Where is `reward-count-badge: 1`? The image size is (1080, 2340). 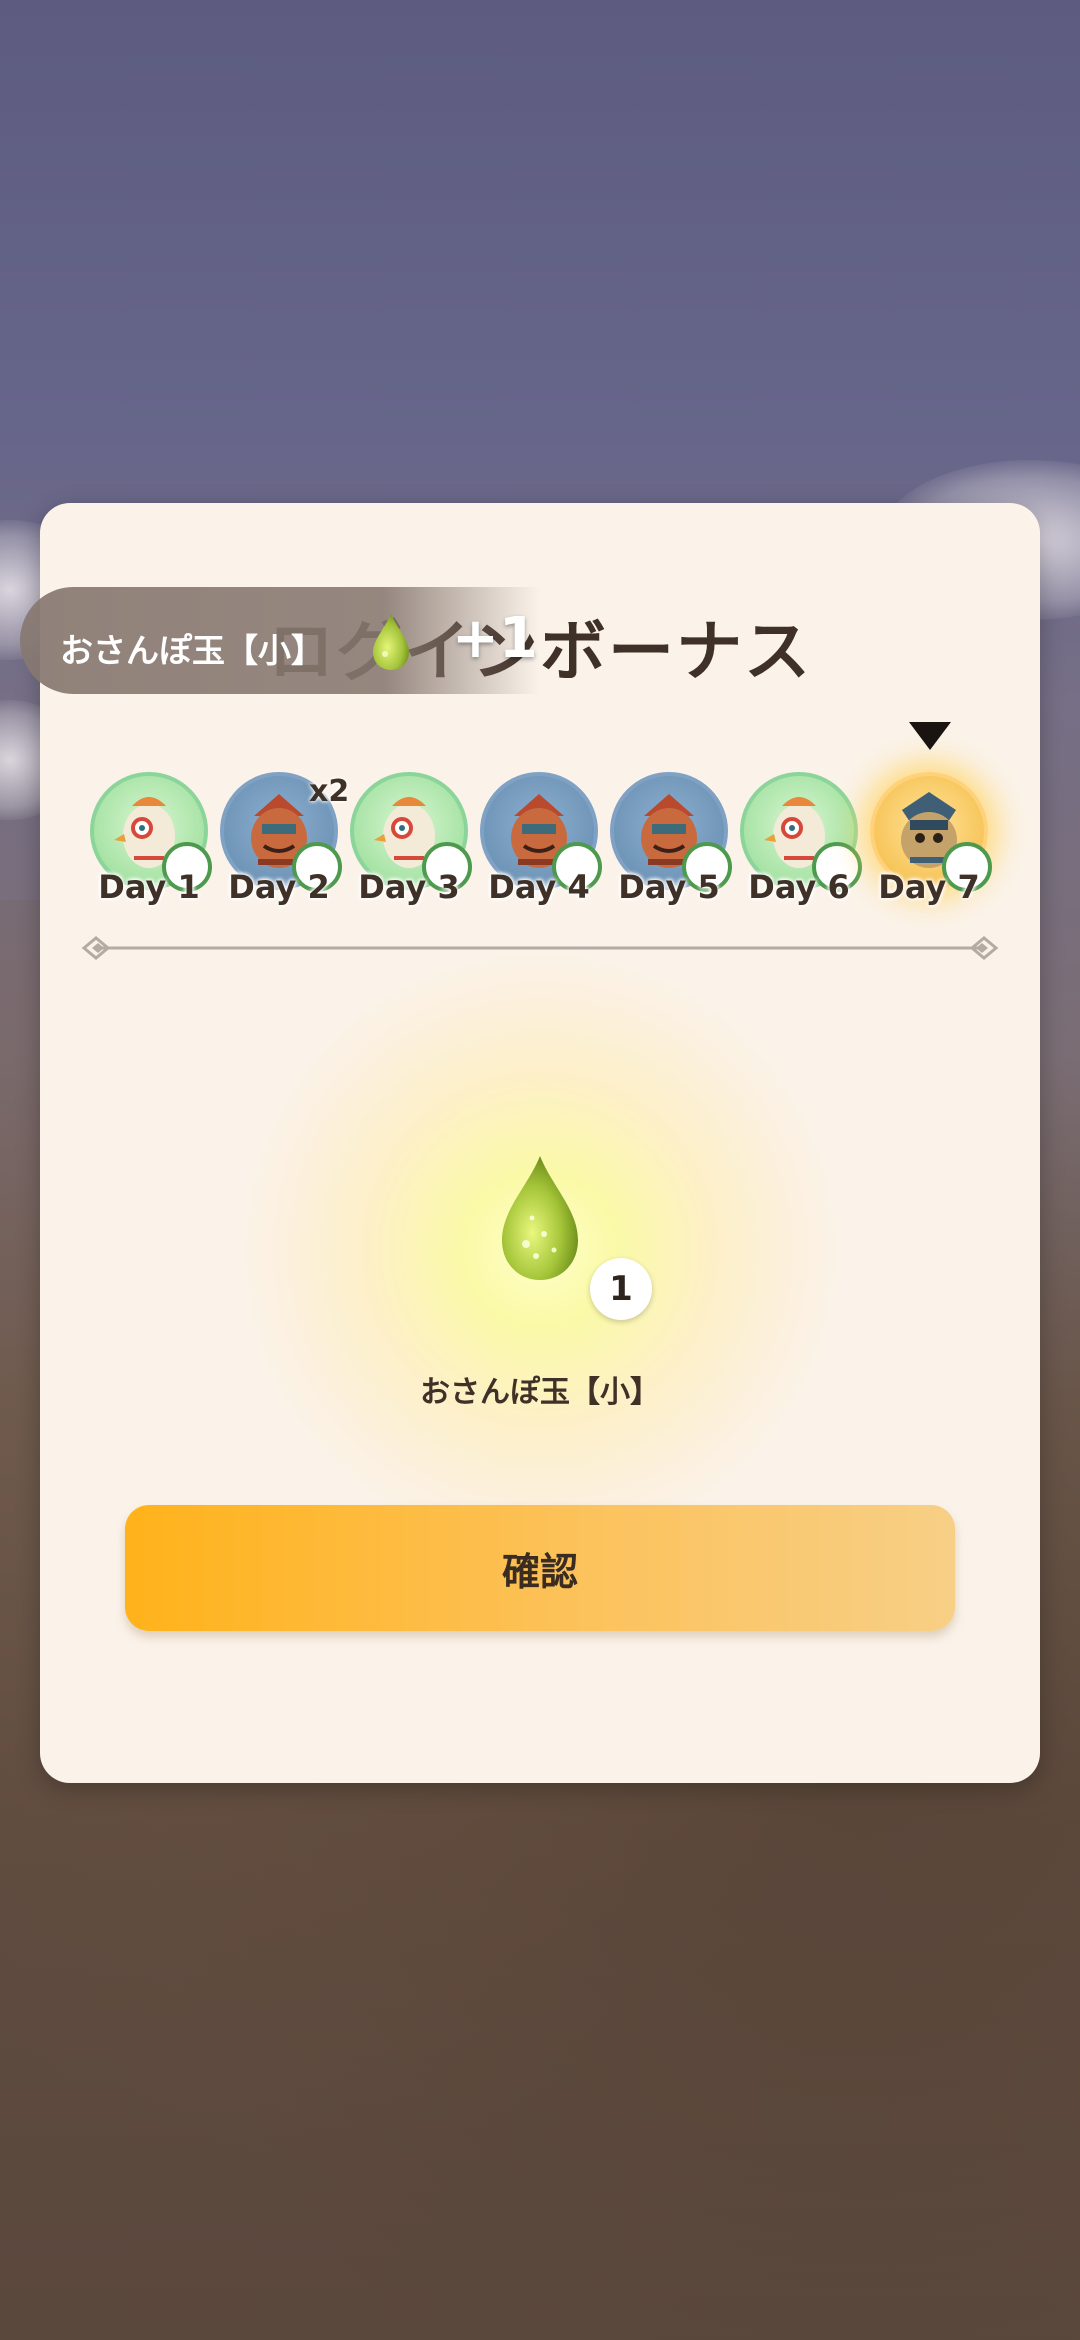 reward-count-badge: 1 is located at coordinates (621, 1289).